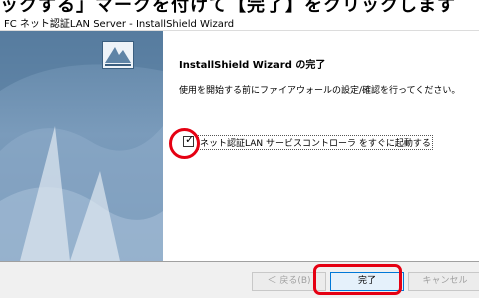  I want to click on cancel-button: キャンセル, so click(443, 281).